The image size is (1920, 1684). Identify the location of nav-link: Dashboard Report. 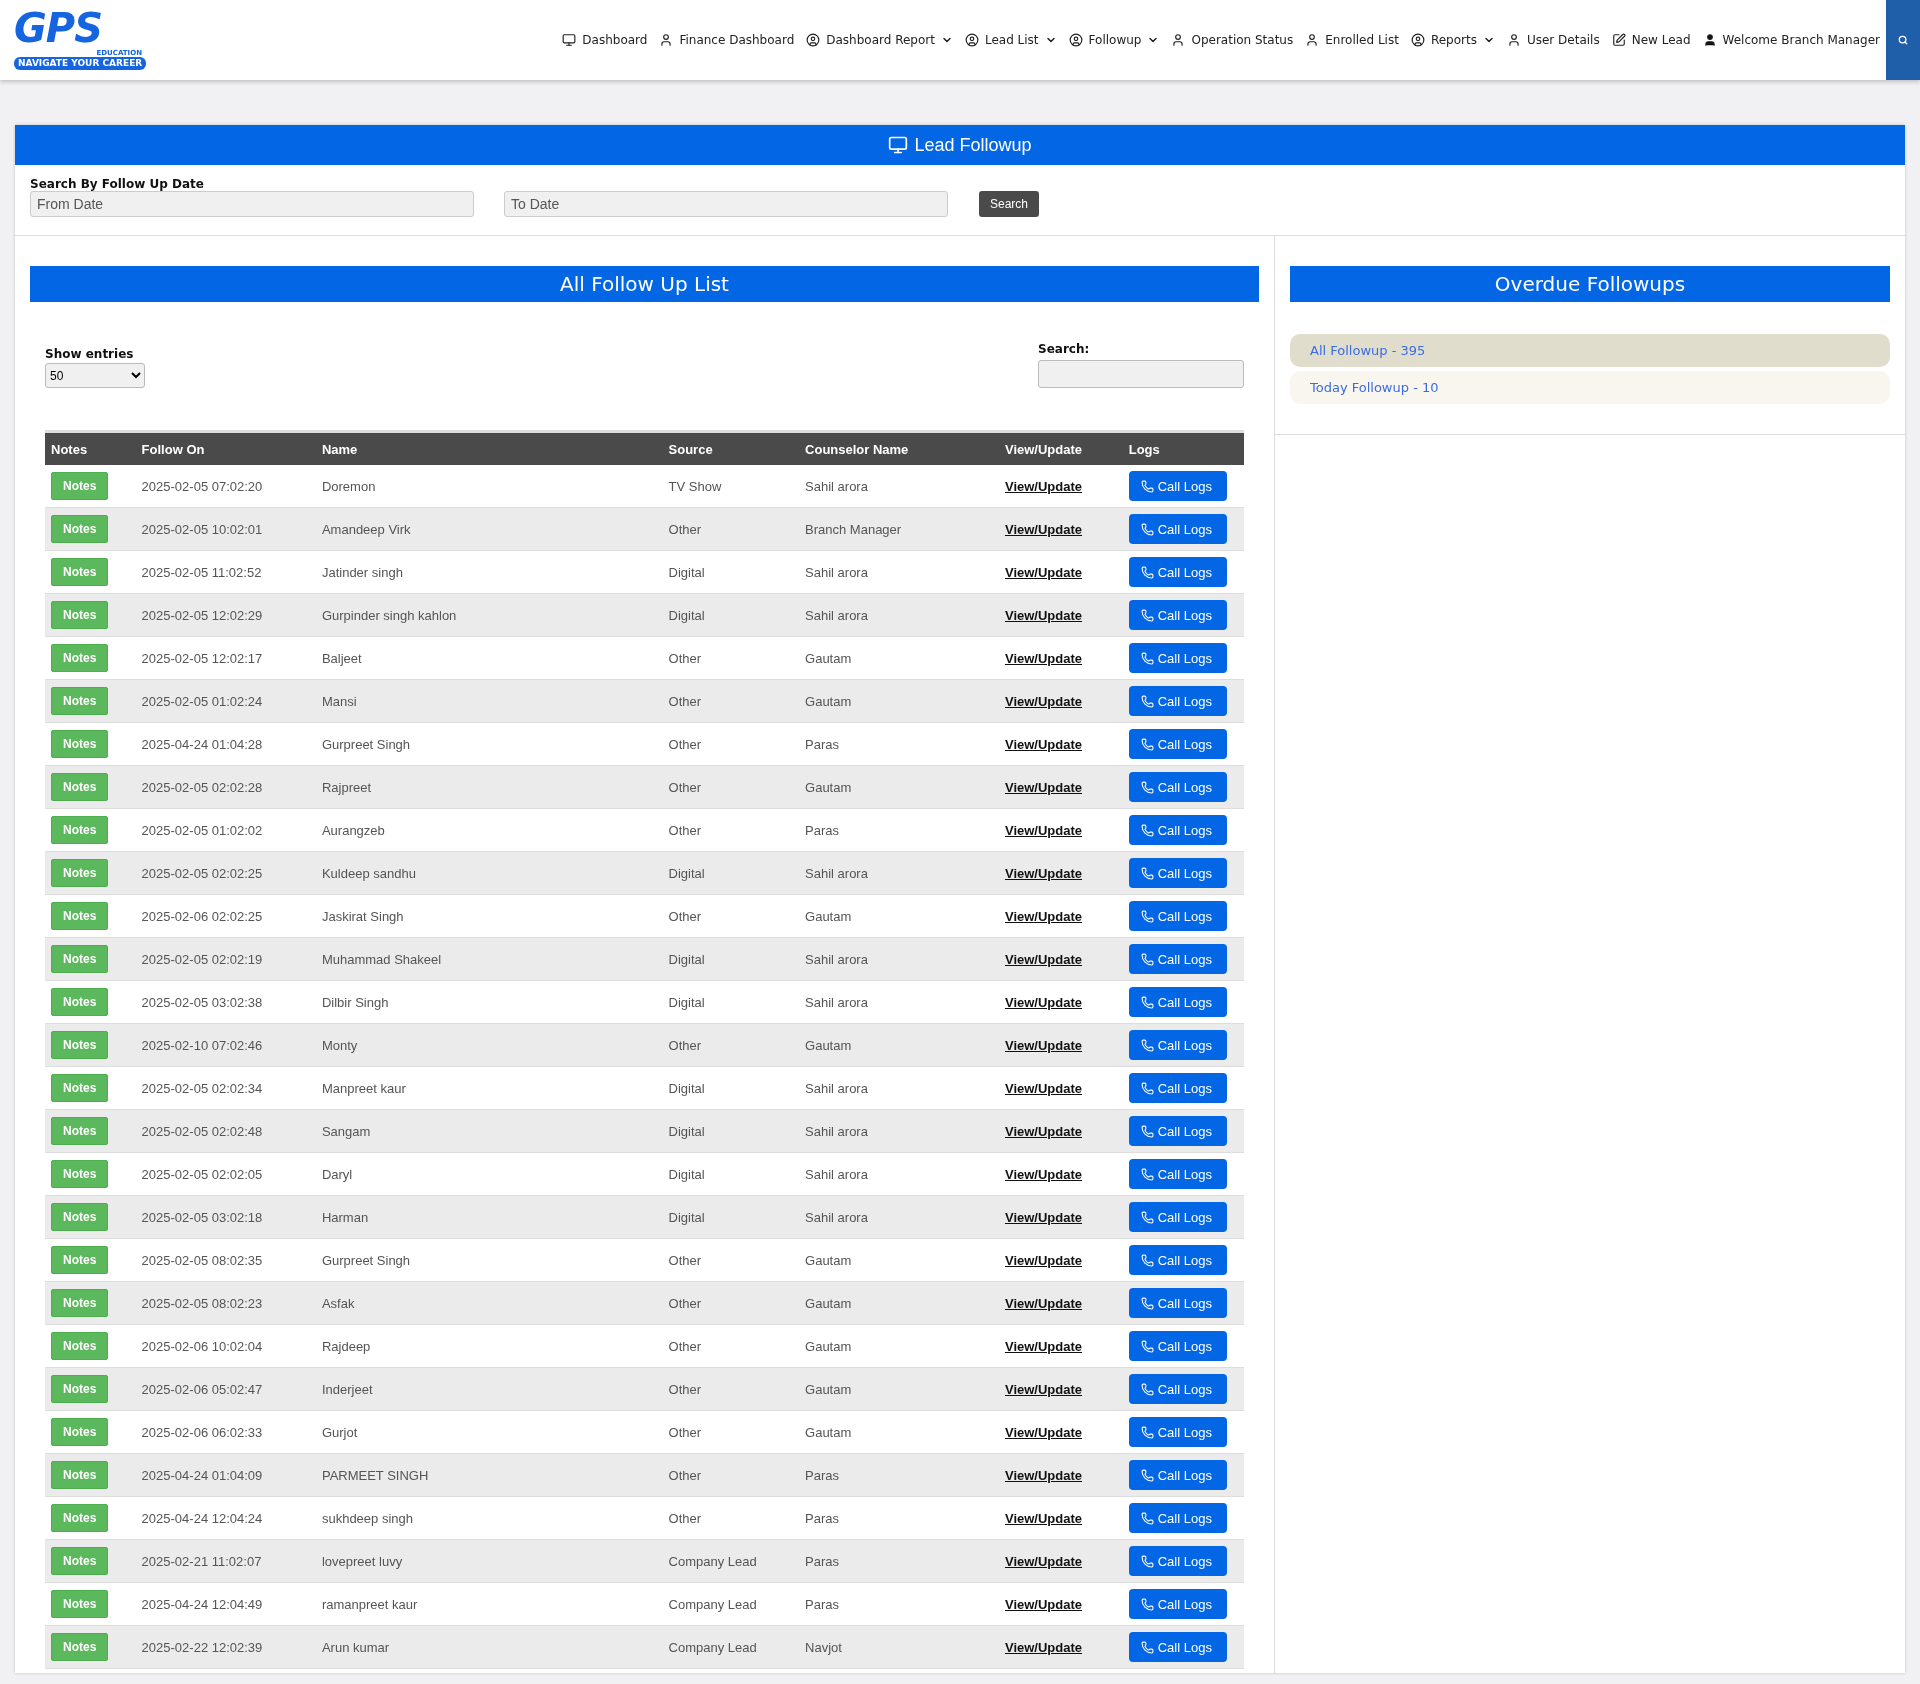
(879, 40).